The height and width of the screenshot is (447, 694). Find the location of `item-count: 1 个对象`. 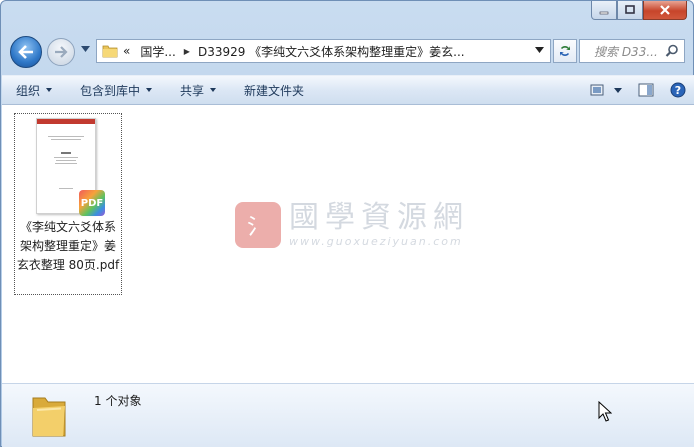

item-count: 1 个对象 is located at coordinates (118, 401).